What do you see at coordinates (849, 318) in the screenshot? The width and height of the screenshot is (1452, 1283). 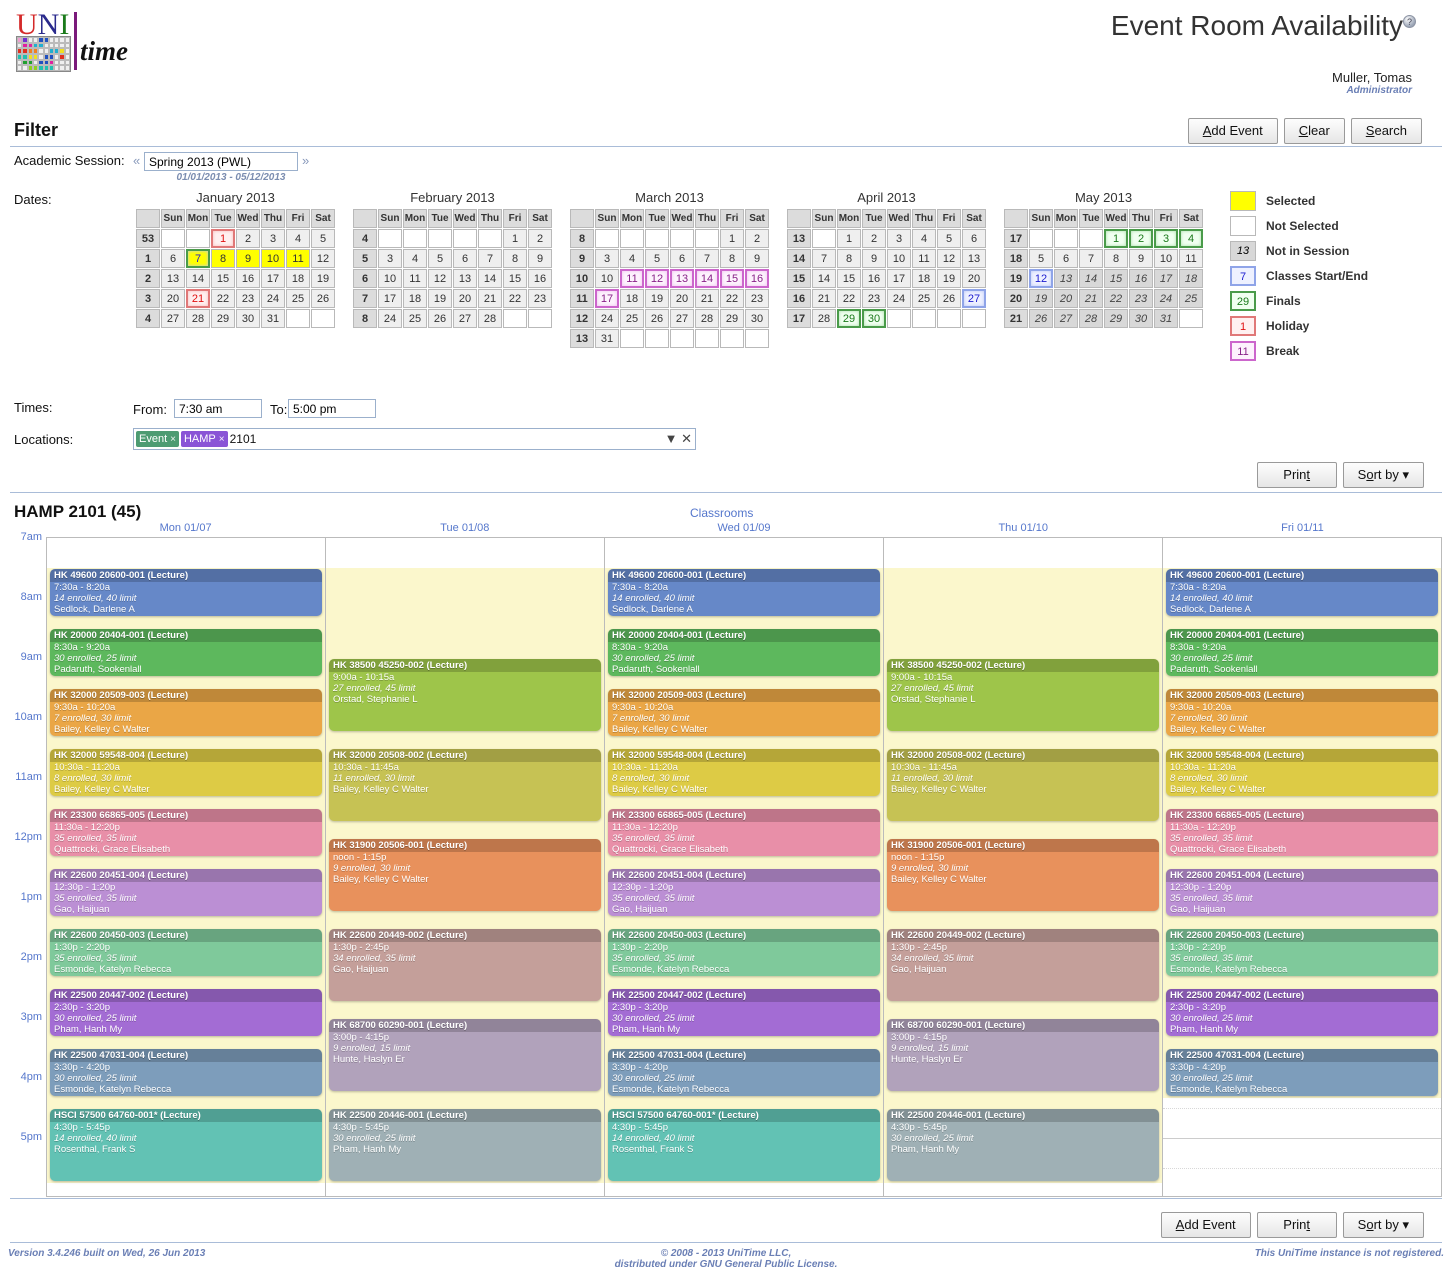 I see `calendar-day: 29` at bounding box center [849, 318].